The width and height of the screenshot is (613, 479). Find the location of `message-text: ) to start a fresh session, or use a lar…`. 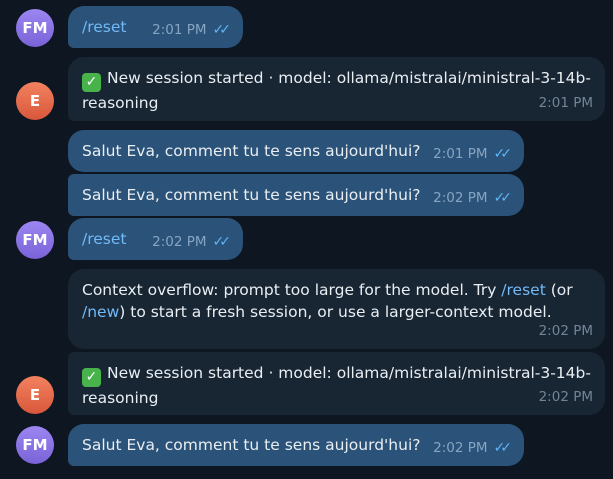

message-text: ) to start a fresh session, or use a lar… is located at coordinates (335, 312).